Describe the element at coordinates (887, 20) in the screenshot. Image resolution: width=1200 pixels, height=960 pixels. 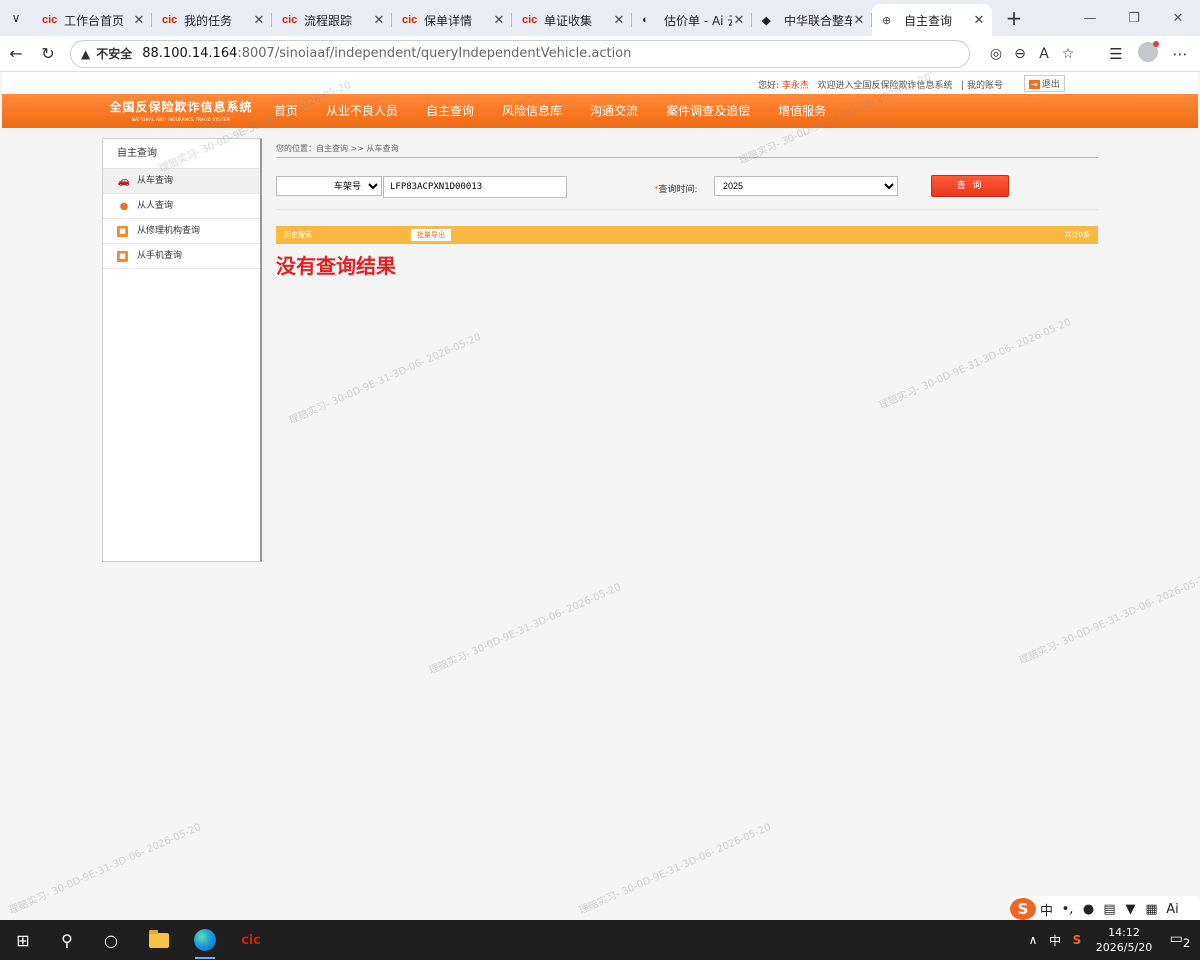
I see `globe-icon: ⊕` at that location.